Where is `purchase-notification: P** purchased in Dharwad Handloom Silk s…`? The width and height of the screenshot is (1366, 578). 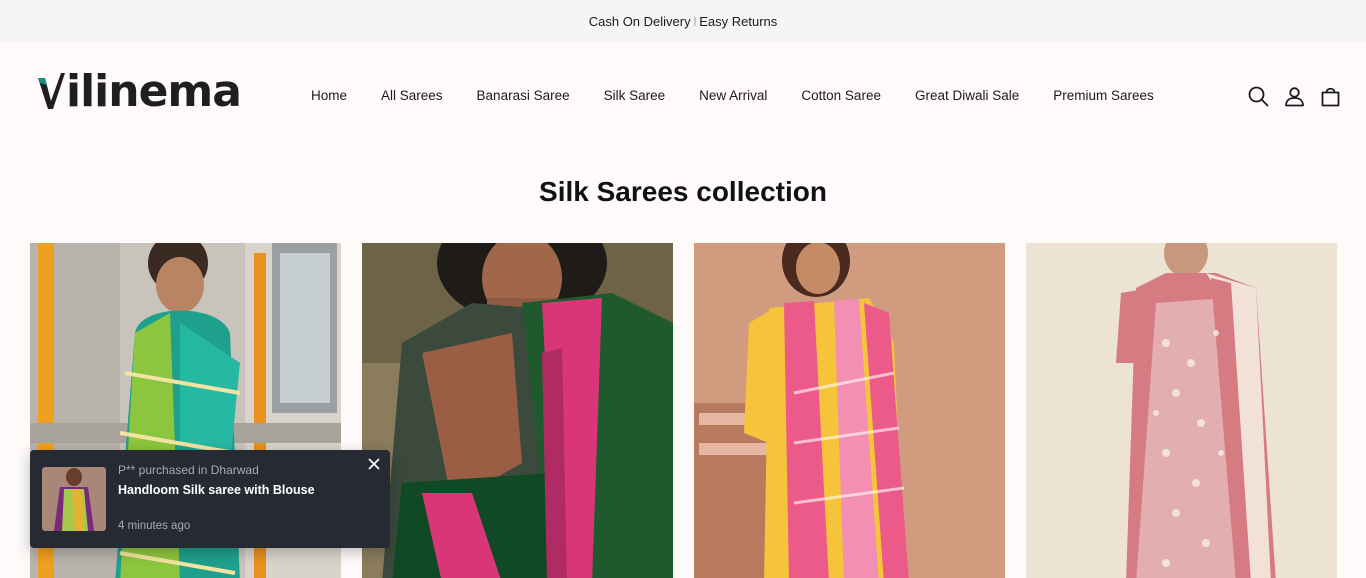
purchase-notification: P** purchased in Dharwad Handloom Silk s… is located at coordinates (210, 499).